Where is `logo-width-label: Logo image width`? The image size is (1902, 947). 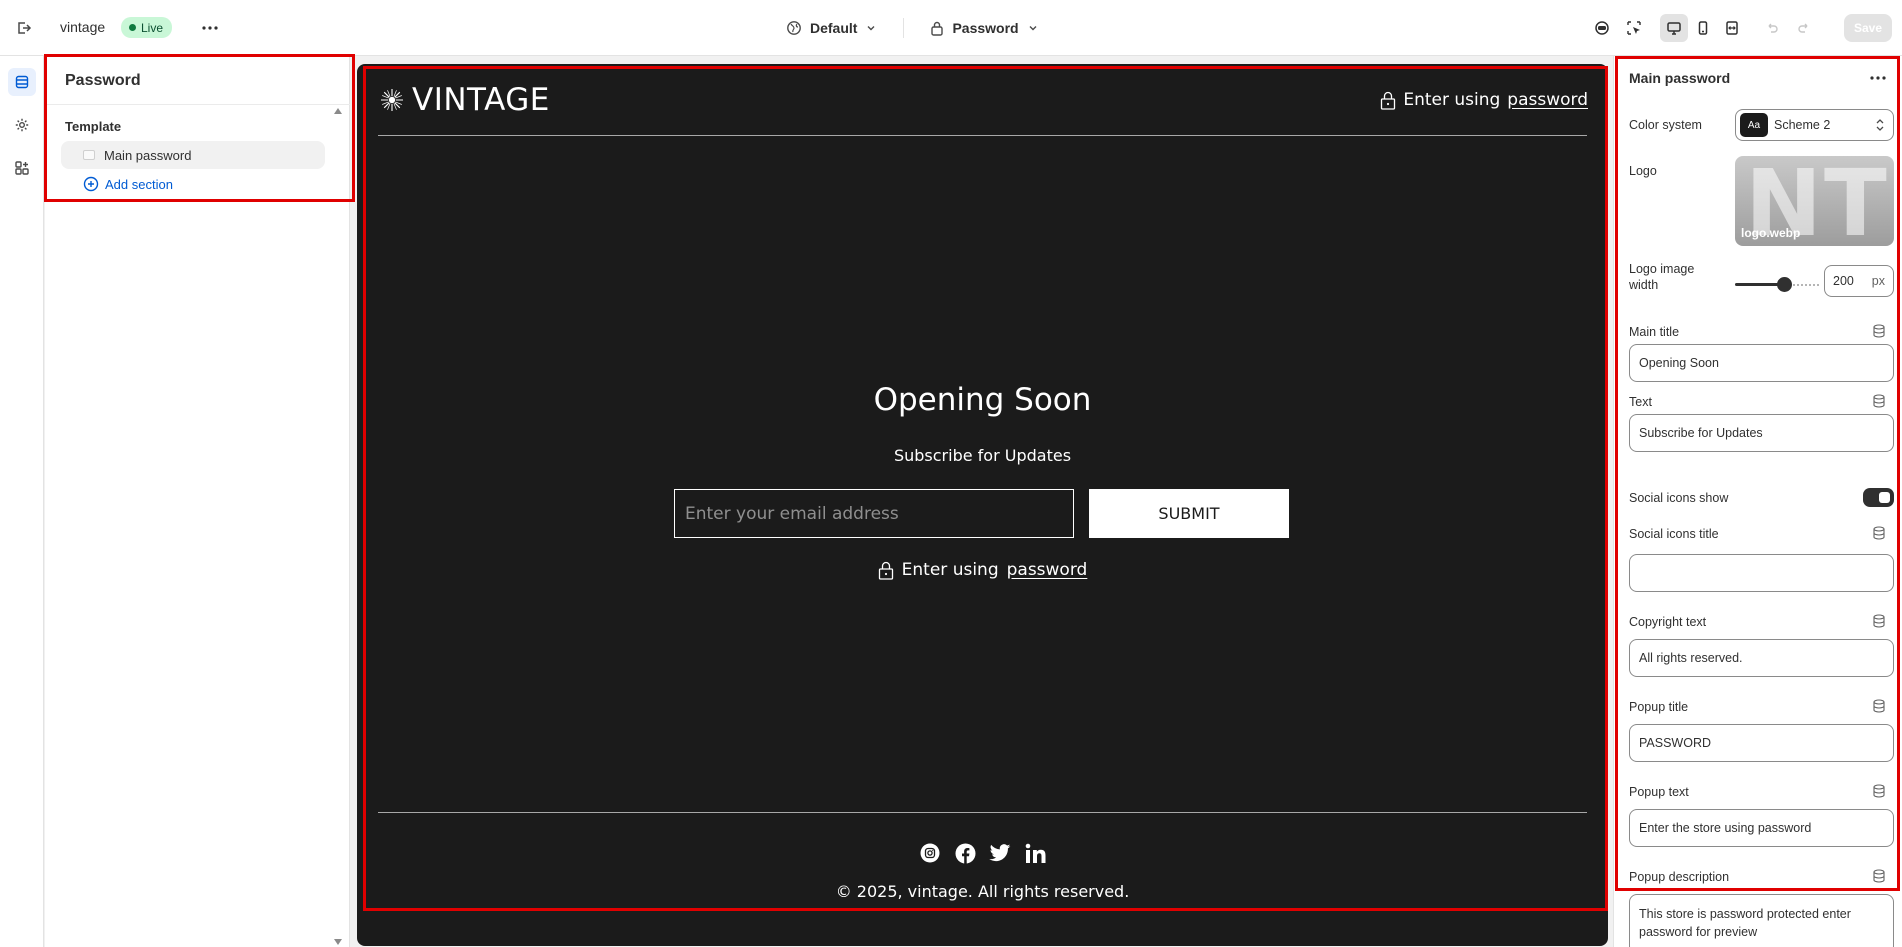
logo-width-label: Logo image width is located at coordinates (1661, 277).